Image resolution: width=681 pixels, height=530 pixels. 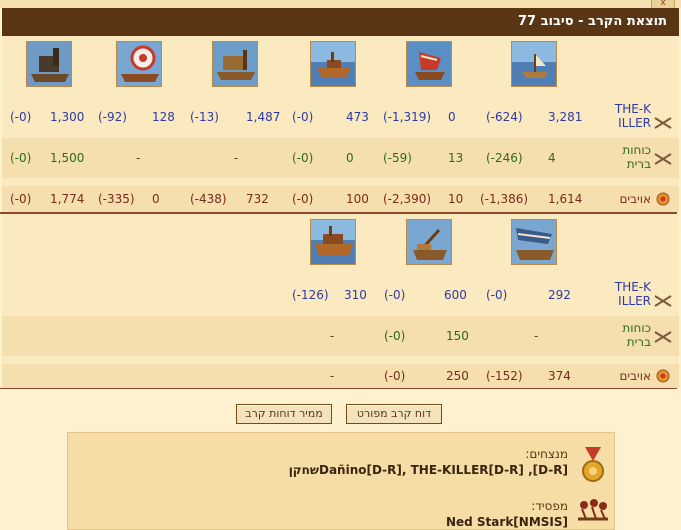 I want to click on cell-value: 1,500, so click(x=67, y=158).